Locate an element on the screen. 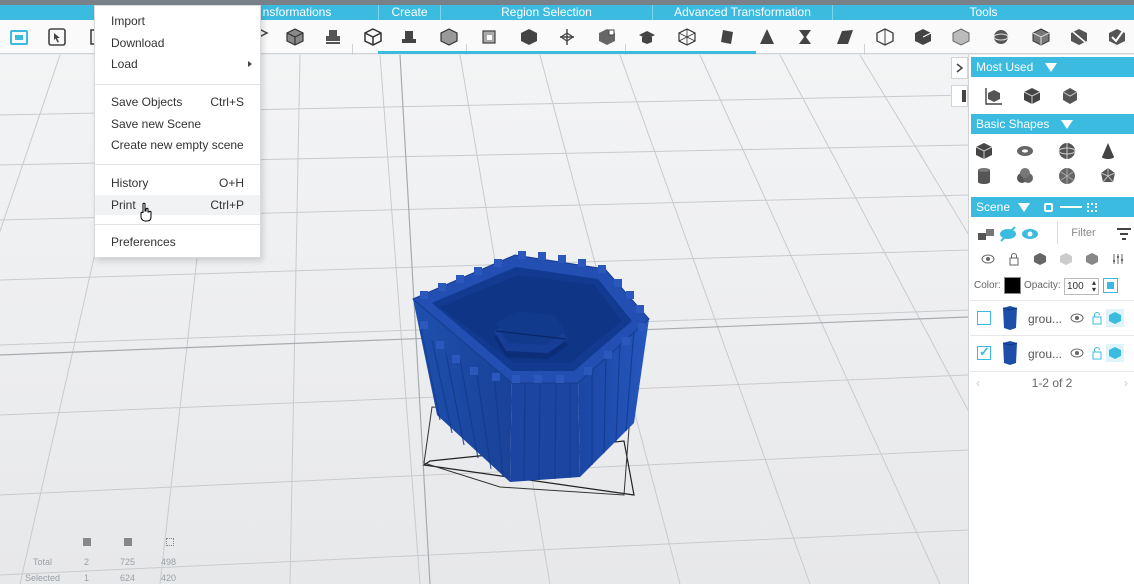 This screenshot has height=584, width=1134. shape-cone is located at coordinates (1108, 151).